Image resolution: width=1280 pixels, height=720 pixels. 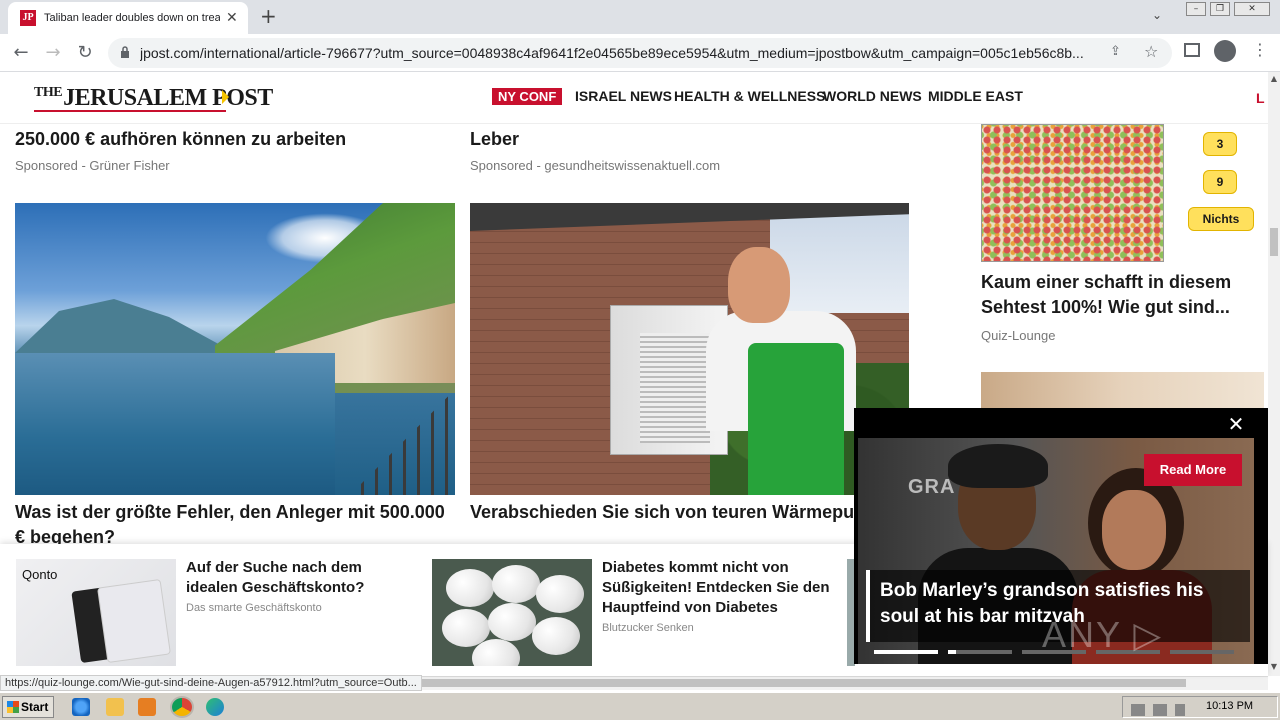 What do you see at coordinates (28, 18) in the screenshot?
I see `jpost-favicon-icon: JP` at bounding box center [28, 18].